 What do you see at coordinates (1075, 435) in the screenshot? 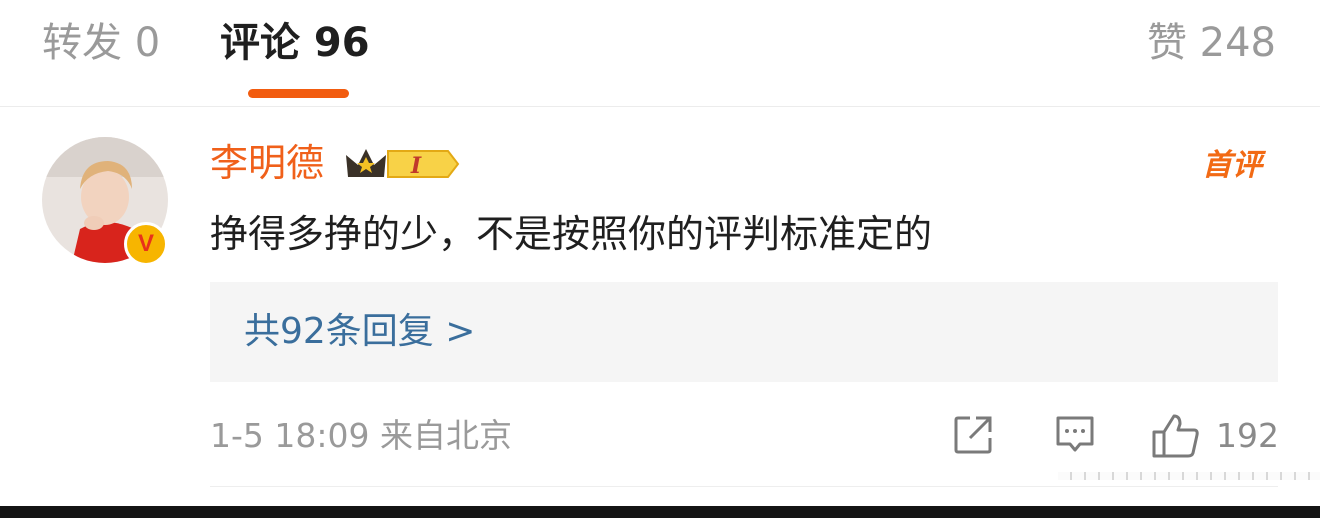
I see `reply-icon` at bounding box center [1075, 435].